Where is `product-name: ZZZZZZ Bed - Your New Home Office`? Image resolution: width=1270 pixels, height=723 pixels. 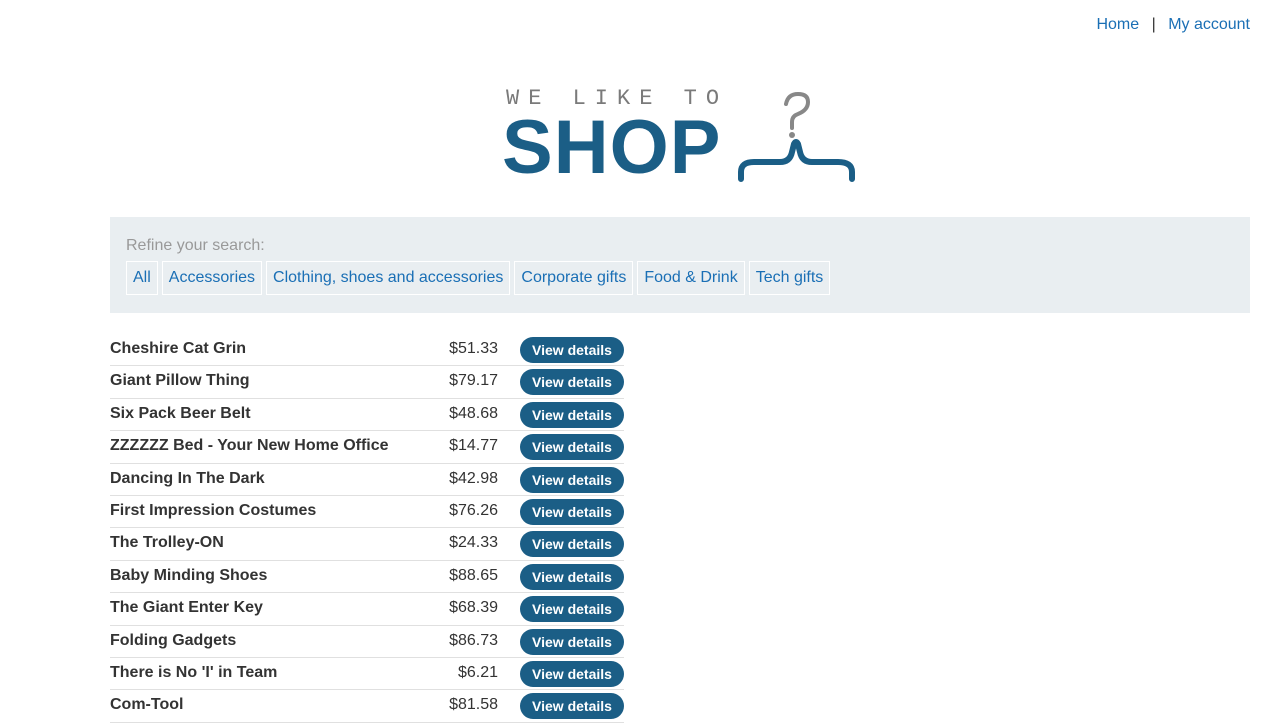
product-name: ZZZZZZ Bed - Your New Home Office is located at coordinates (249, 446).